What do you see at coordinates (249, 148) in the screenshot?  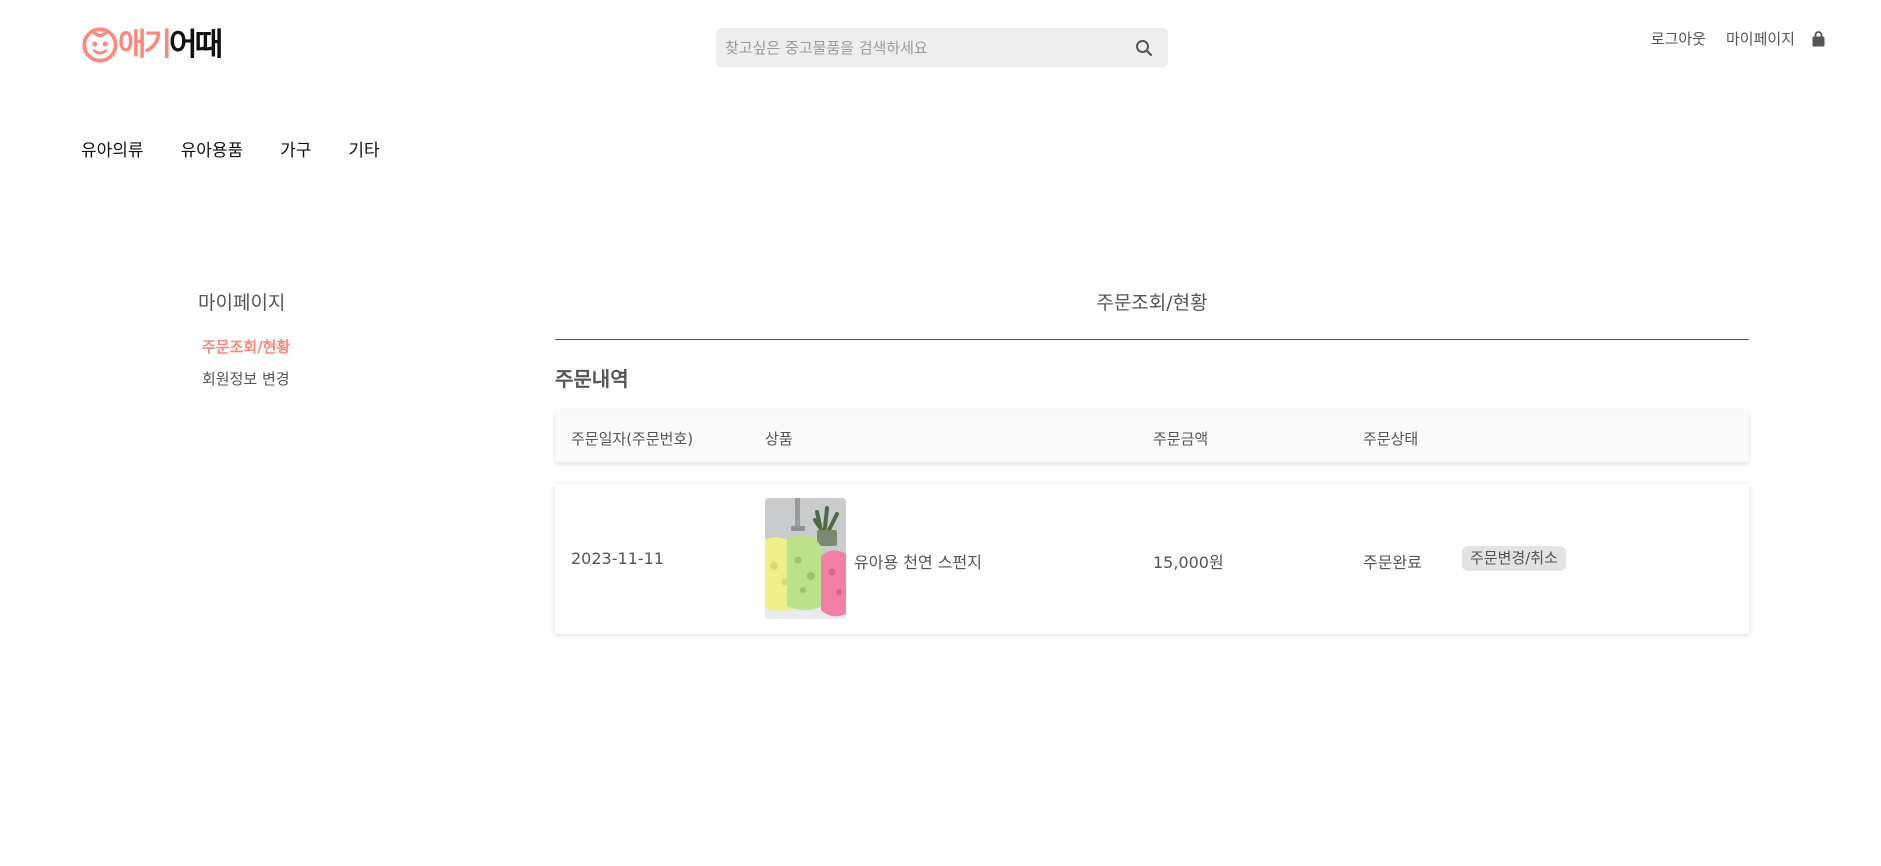 I see `category-nav: 유아의류 유아용품 가구 기타` at bounding box center [249, 148].